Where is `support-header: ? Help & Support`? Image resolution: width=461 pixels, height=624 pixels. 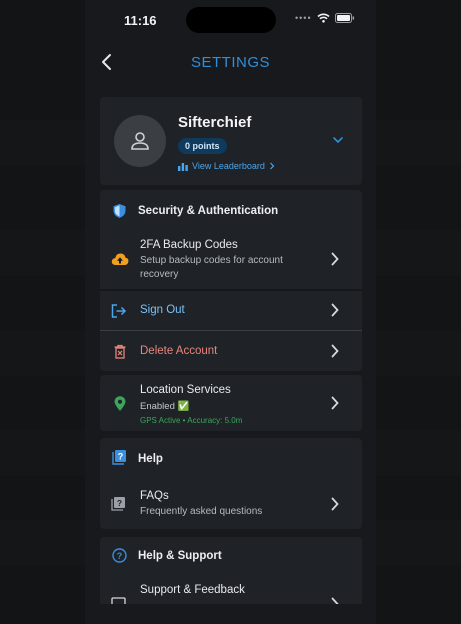
support-header: ? Help & Support is located at coordinates (231, 557).